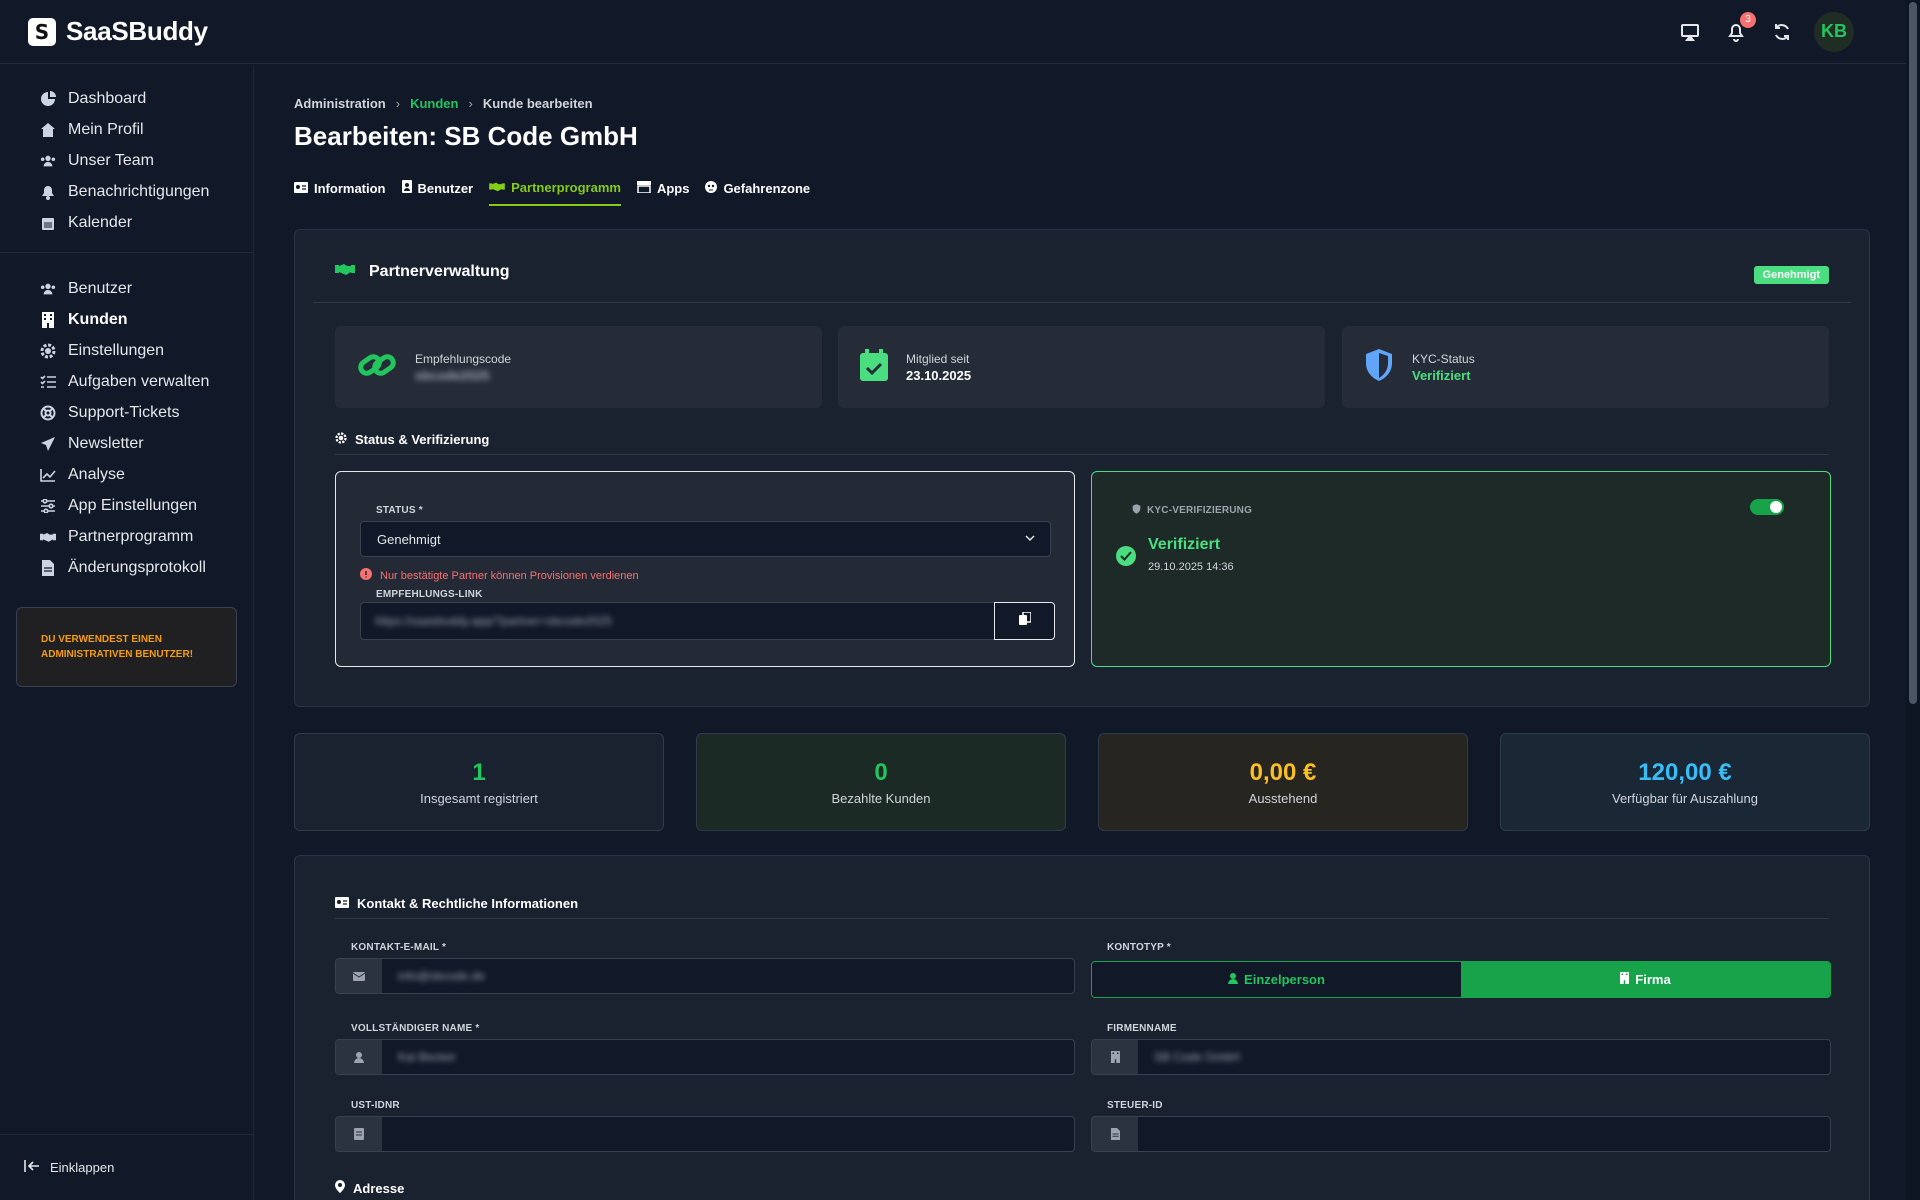 This screenshot has width=1920, height=1200. I want to click on full-name-value: Kai Becker, so click(427, 1057).